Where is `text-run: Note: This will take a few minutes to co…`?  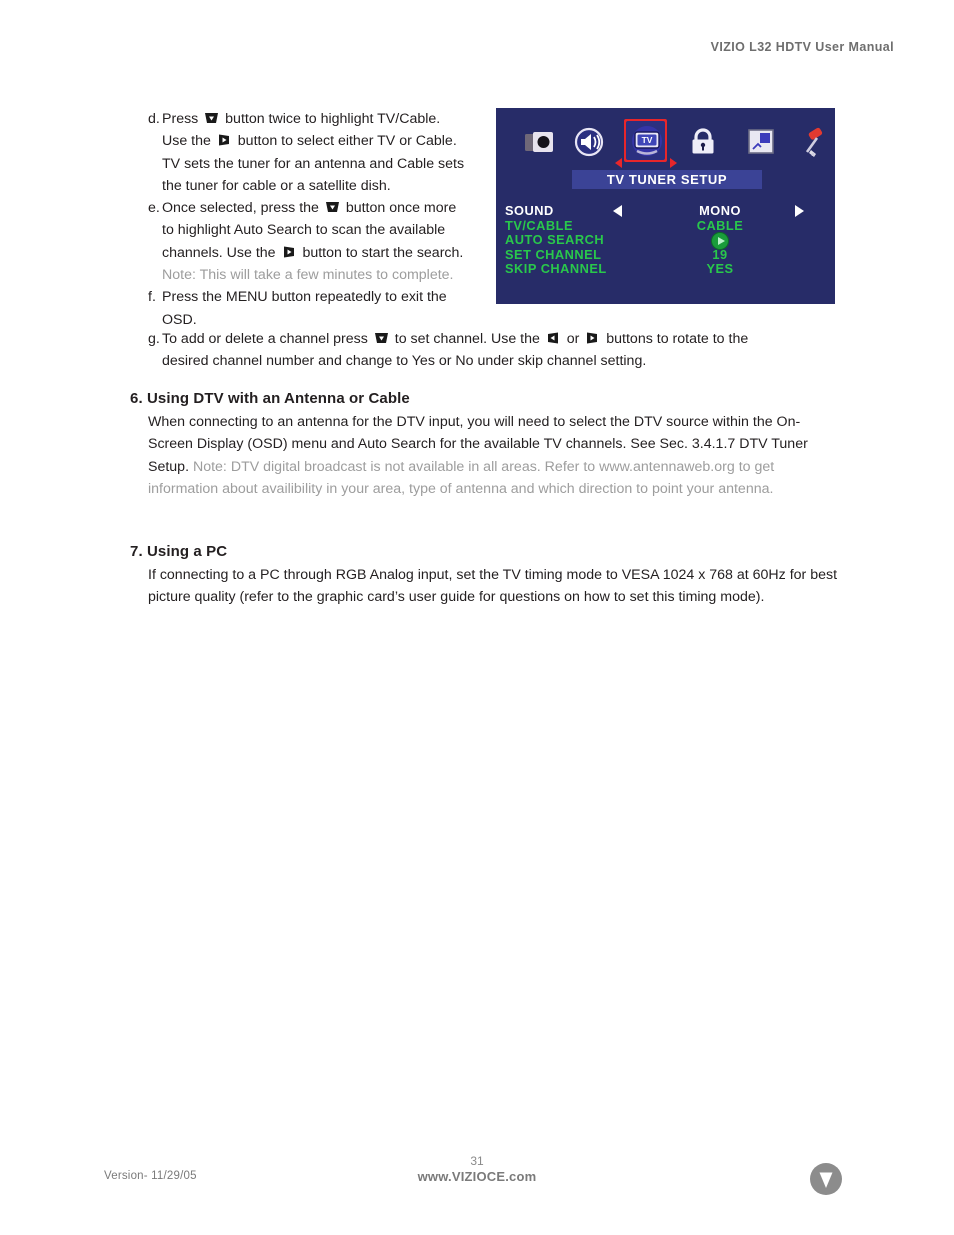
text-run: Note: This will take a few minutes to co… is located at coordinates (308, 275).